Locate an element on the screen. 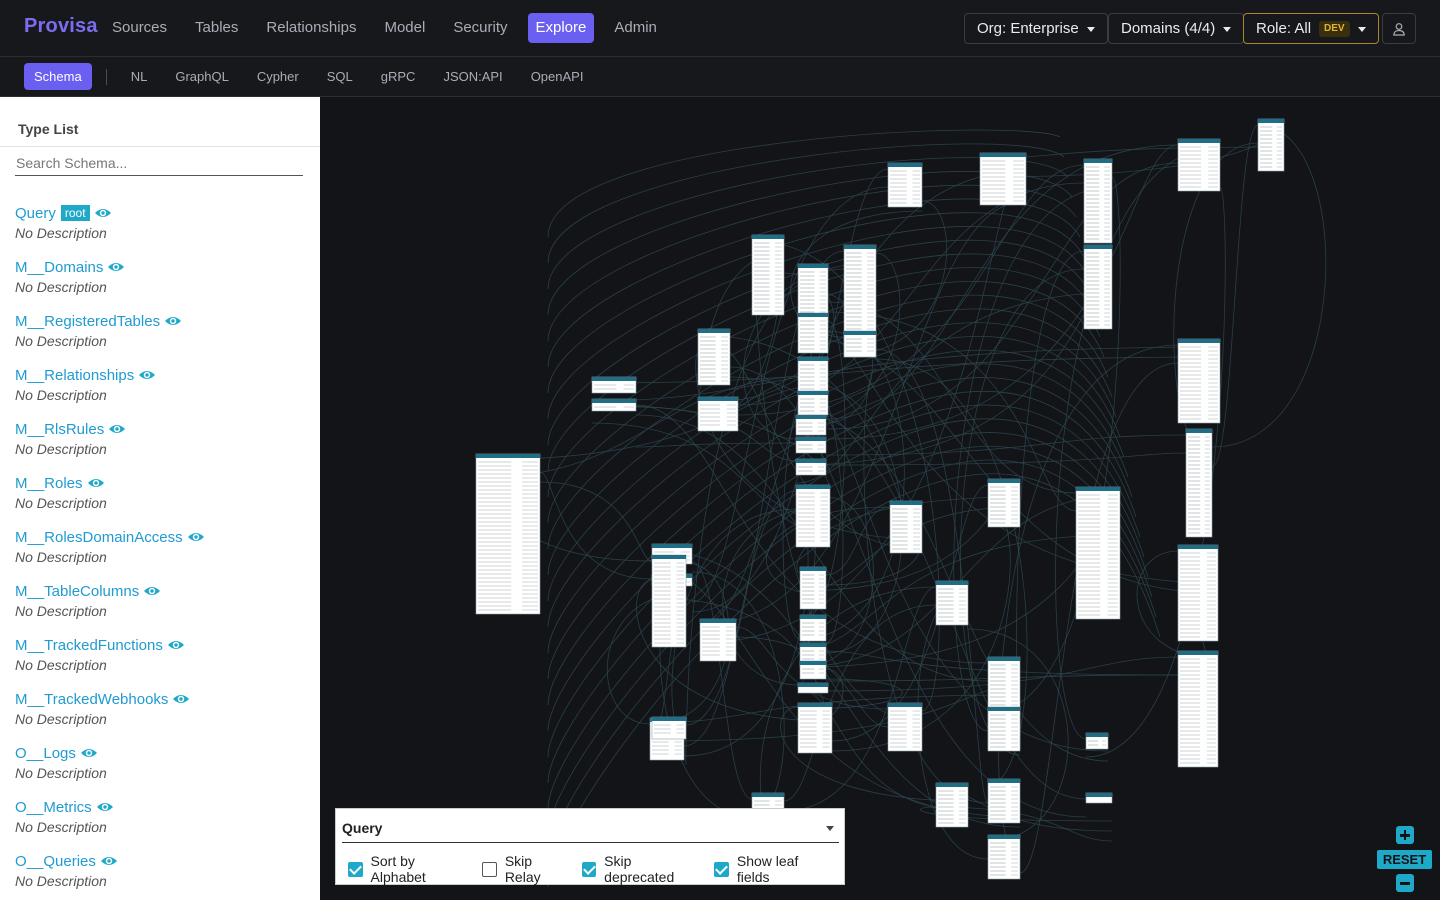 This screenshot has width=1440, height=900. type-name-link: M__RlsRules is located at coordinates (59, 429).